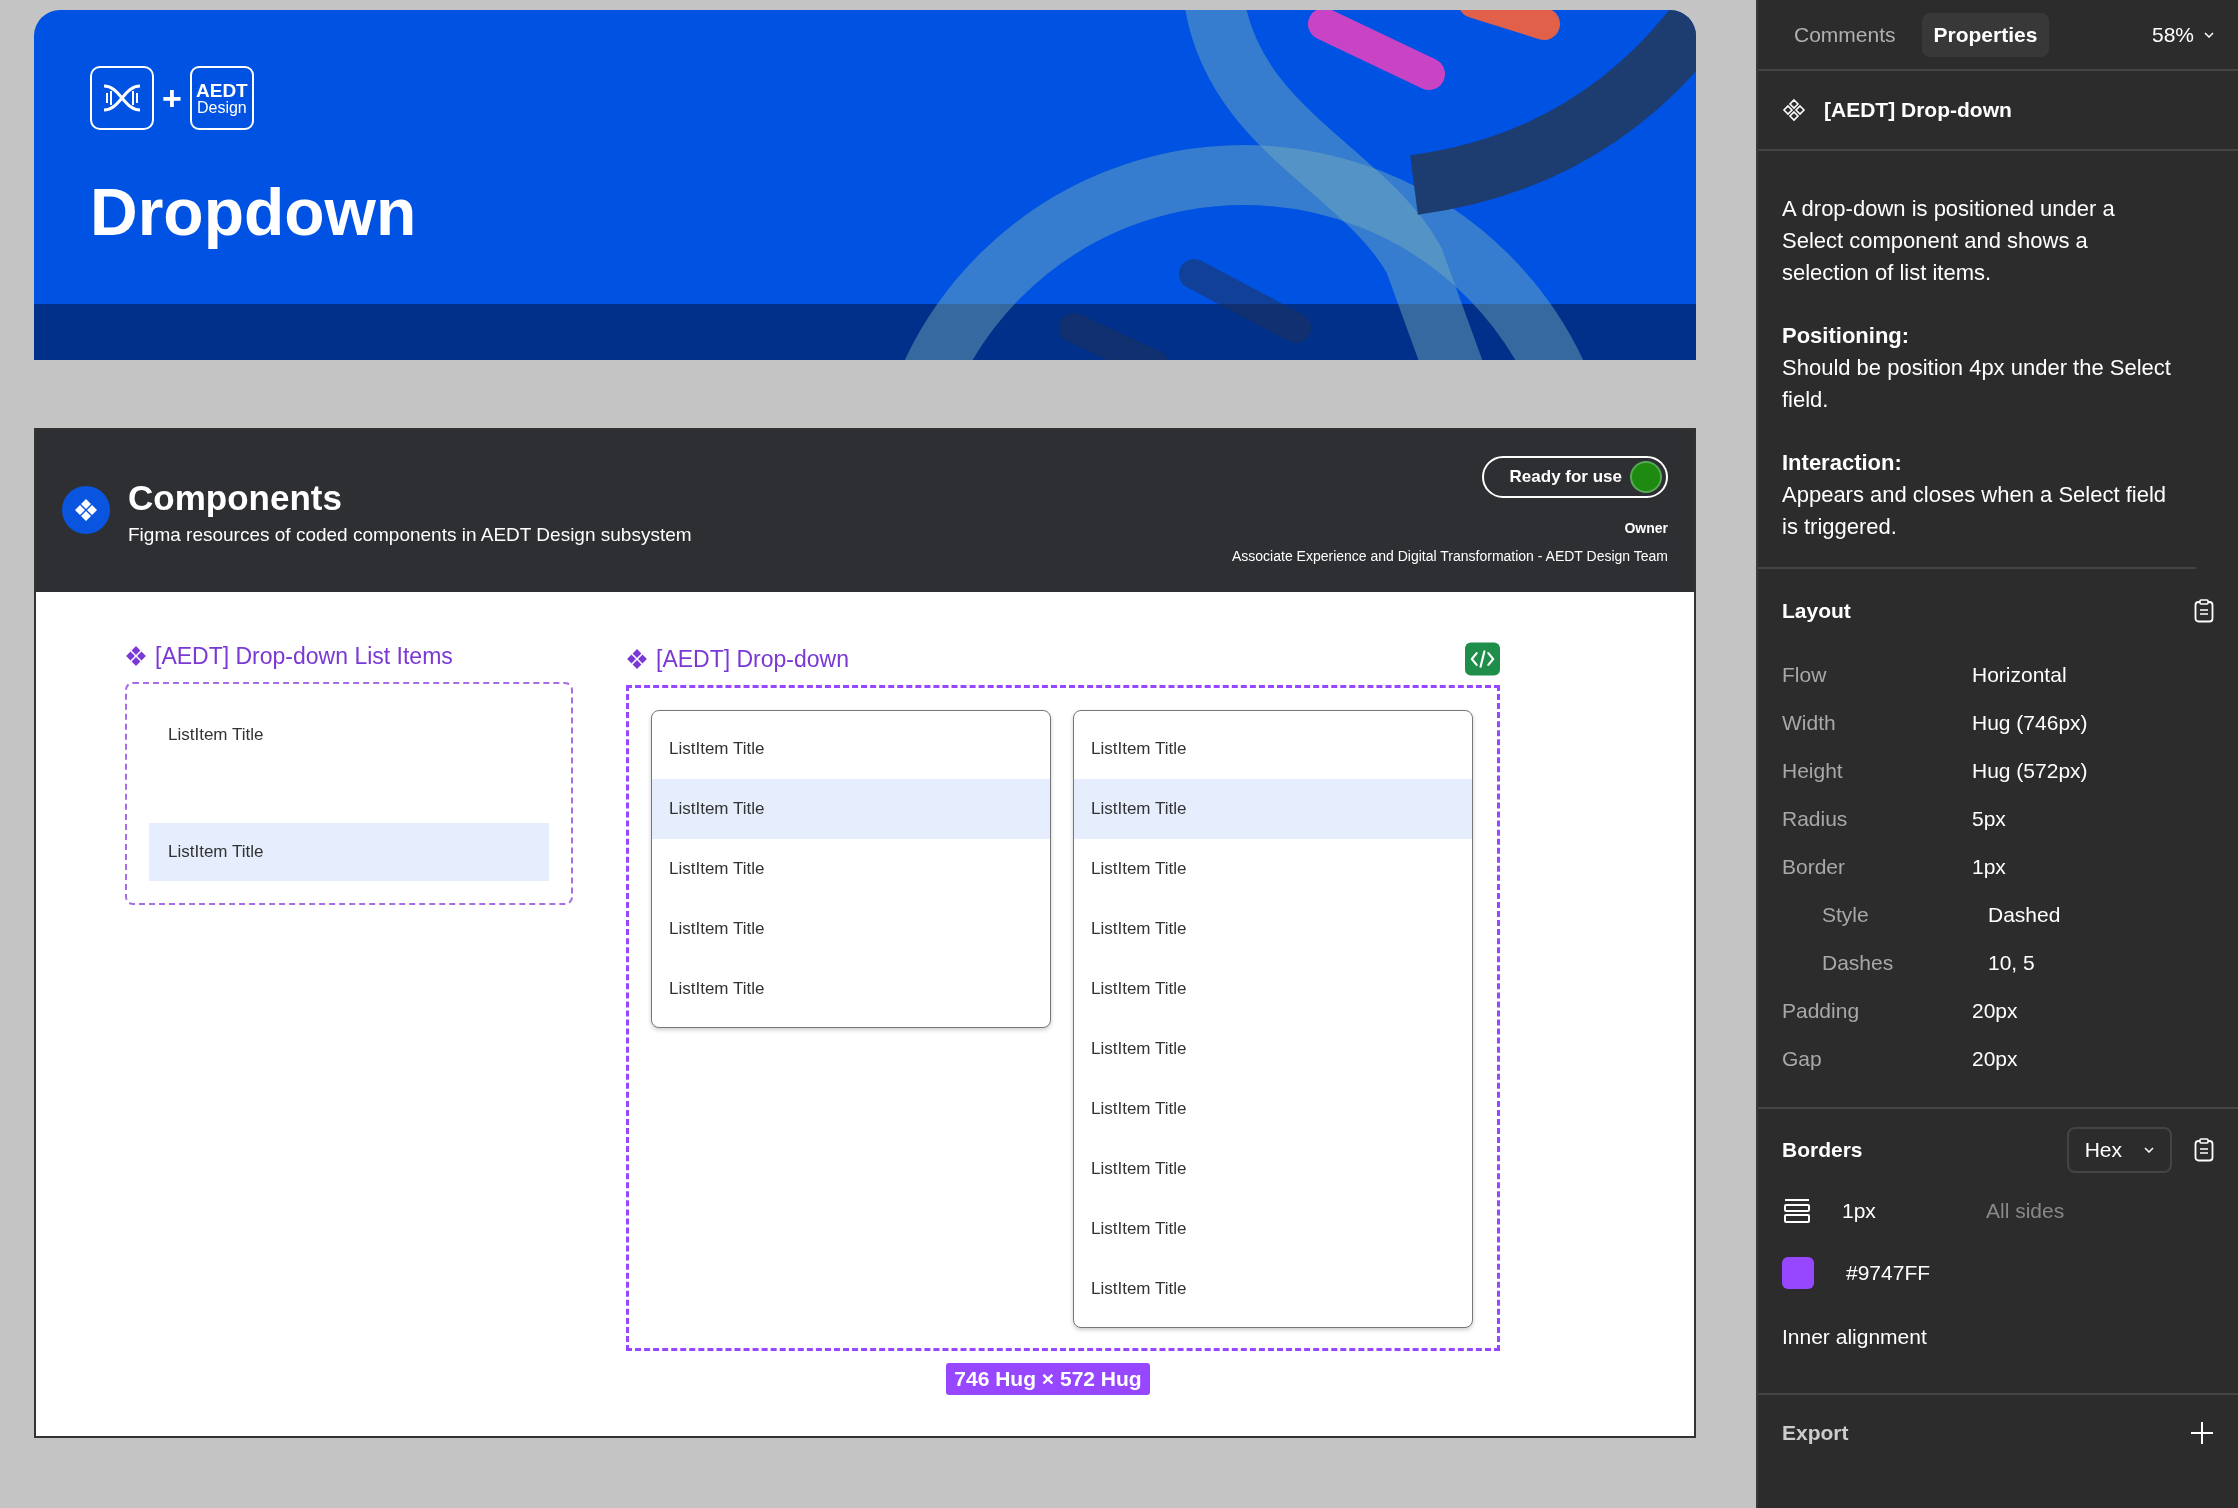  What do you see at coordinates (1858, 963) in the screenshot?
I see `property-label: Dashes` at bounding box center [1858, 963].